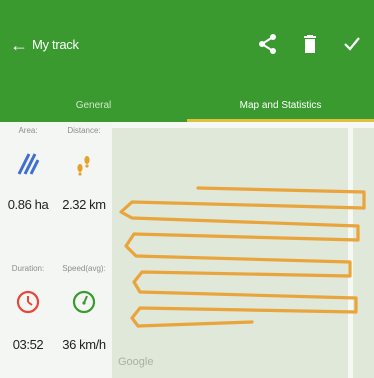 This screenshot has height=378, width=374. I want to click on app-bar-actions, so click(310, 44).